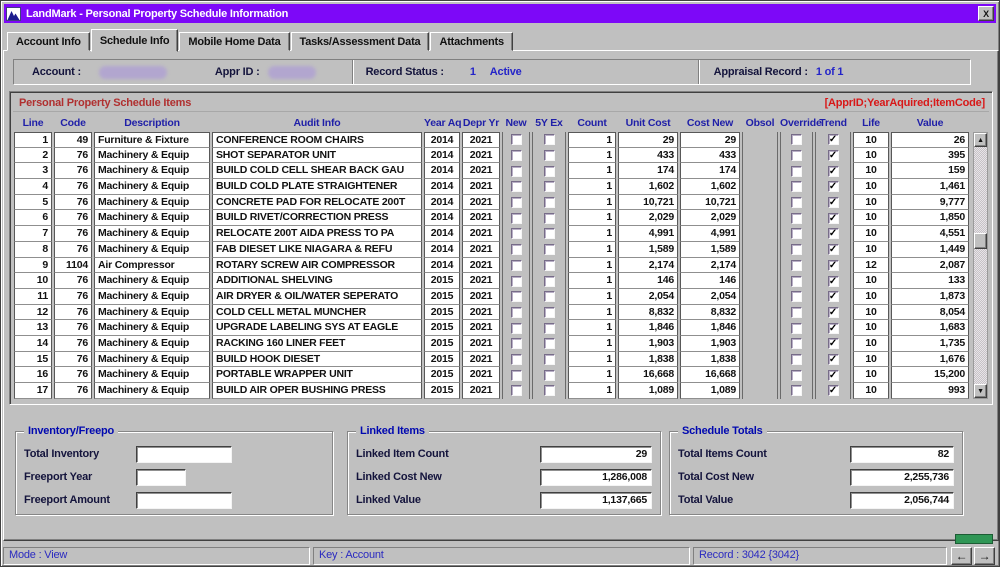  Describe the element at coordinates (317, 249) in the screenshot. I see `cell-audit: FAB DIESET LIKE NIAGARA & REFU` at that location.